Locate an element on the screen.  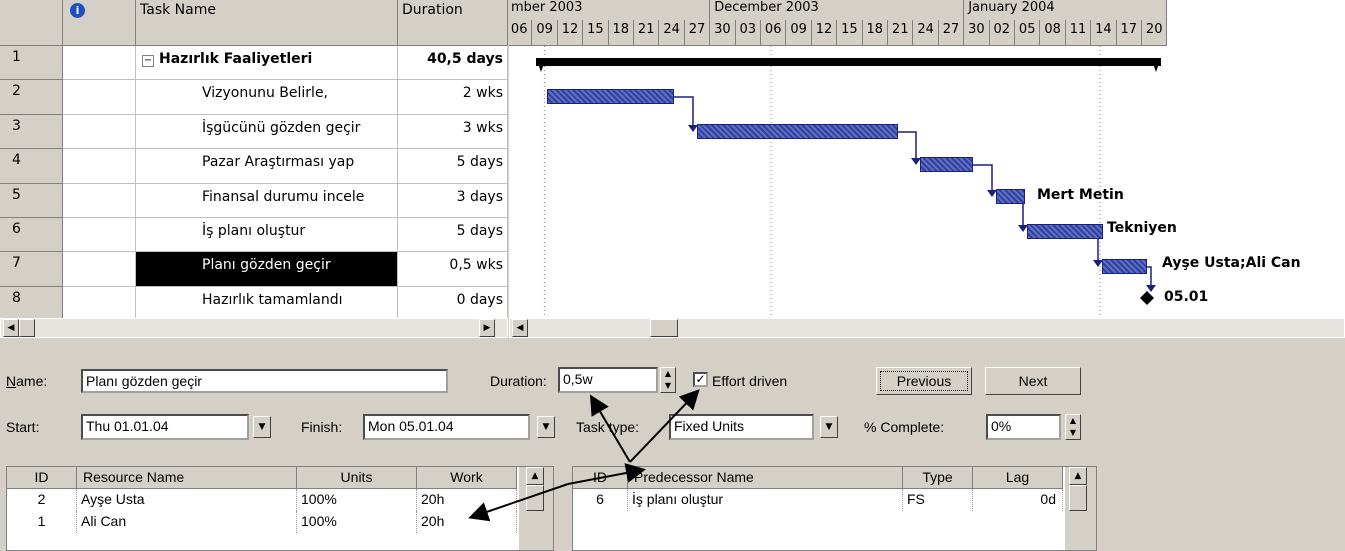
annotation-arrows is located at coordinates (584, 455).